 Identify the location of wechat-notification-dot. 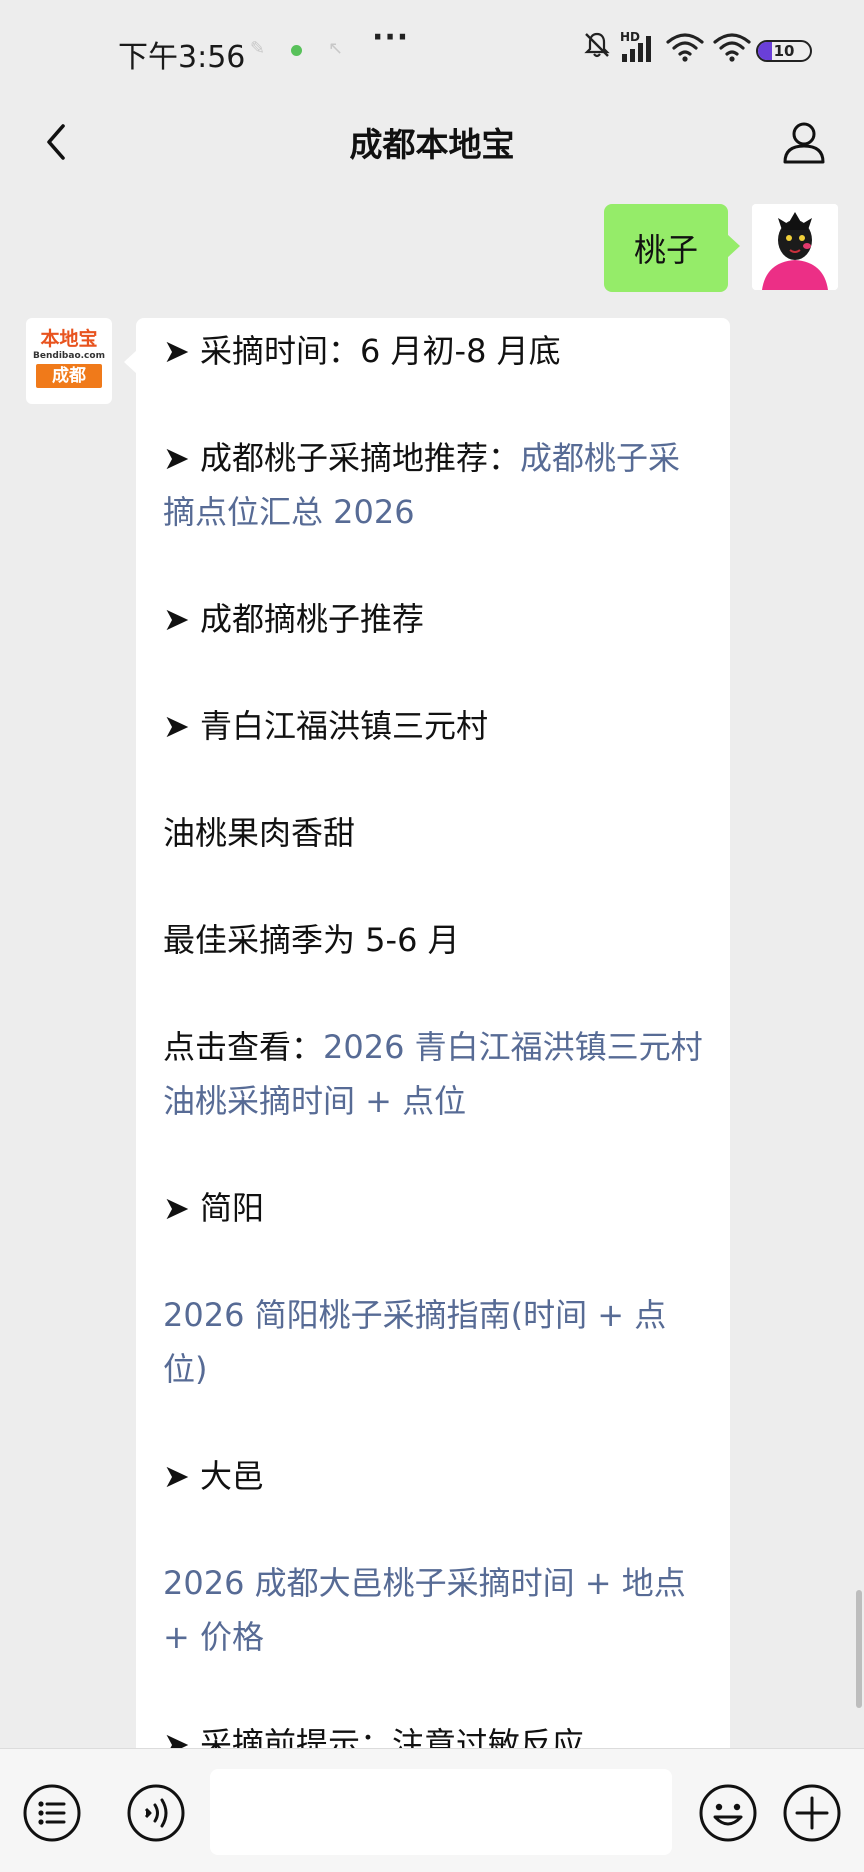
(296, 50).